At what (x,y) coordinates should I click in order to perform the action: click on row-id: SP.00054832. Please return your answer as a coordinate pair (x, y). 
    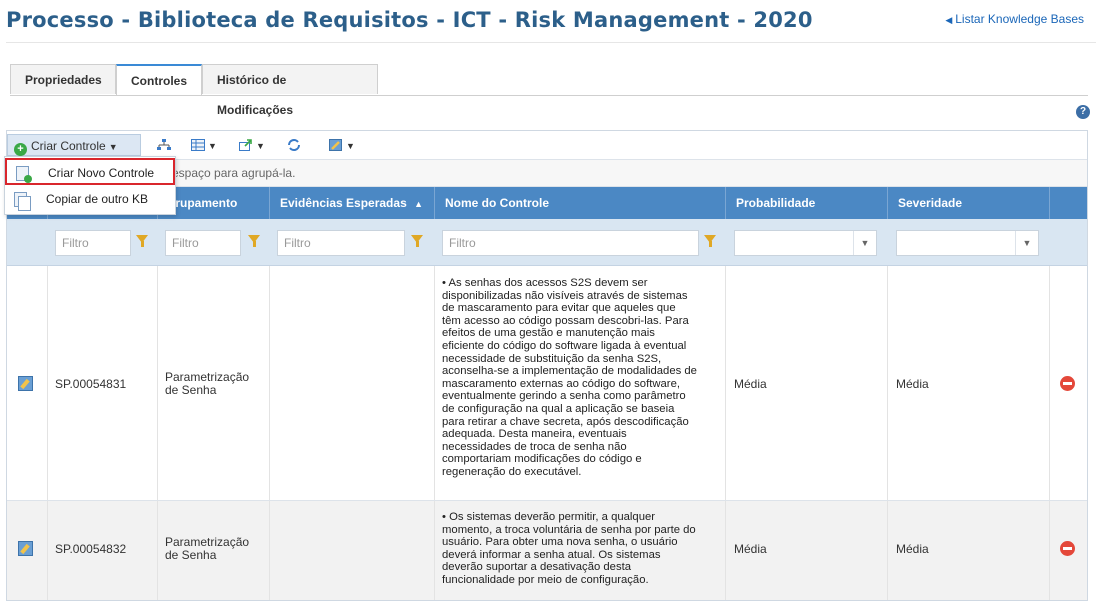
    Looking at the image, I should click on (91, 549).